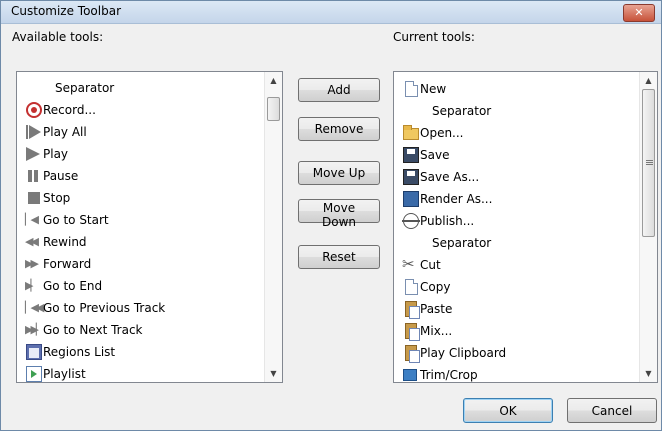  What do you see at coordinates (141, 372) in the screenshot?
I see `list-item: Playlist` at bounding box center [141, 372].